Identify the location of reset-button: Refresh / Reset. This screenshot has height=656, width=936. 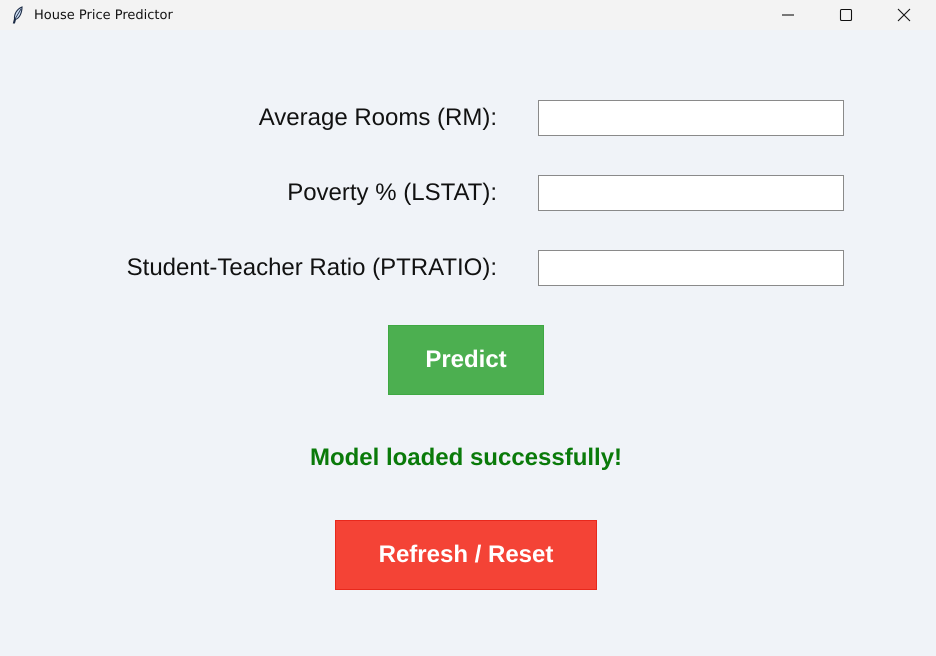
(466, 555).